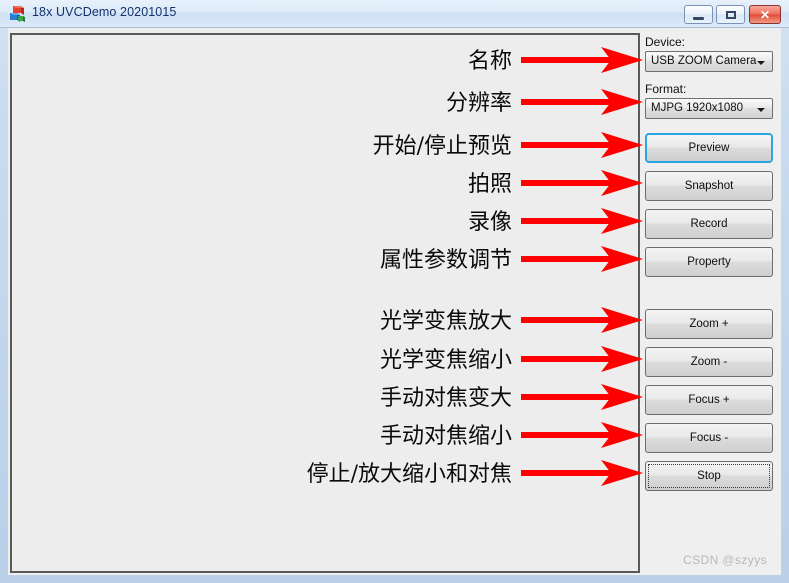 This screenshot has height=583, width=789. I want to click on format-combo: MJPG 1920x1080, so click(709, 108).